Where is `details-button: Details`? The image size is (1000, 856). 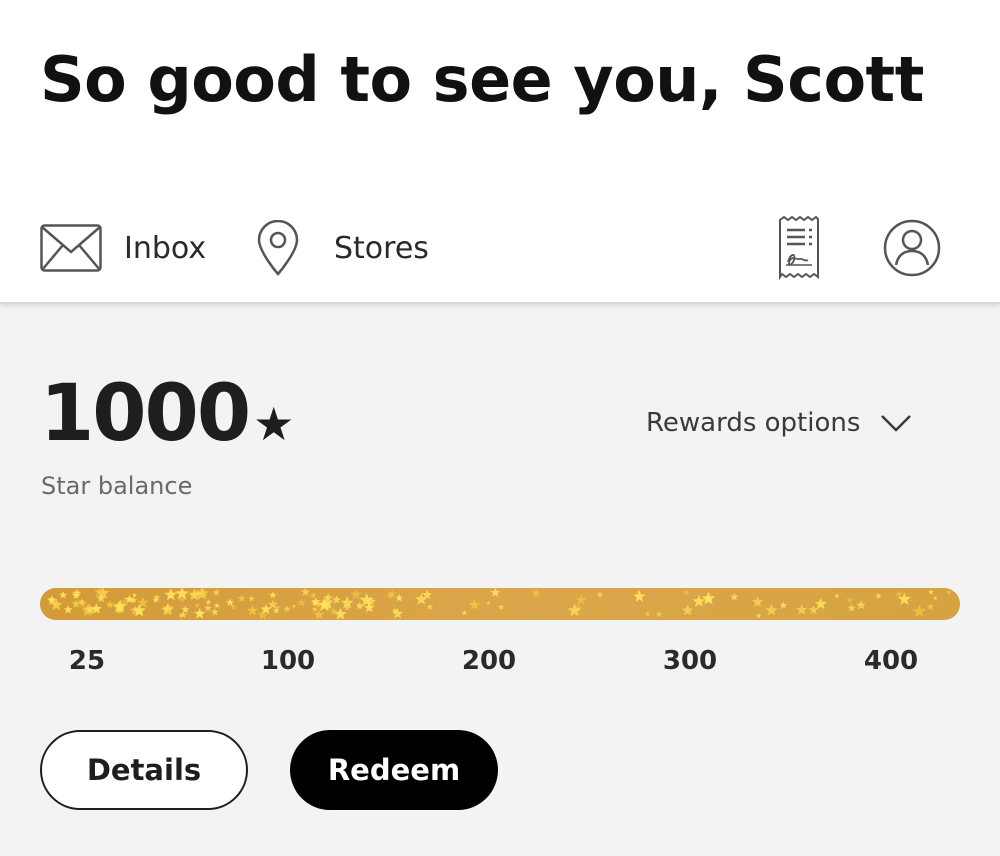 details-button: Details is located at coordinates (144, 770).